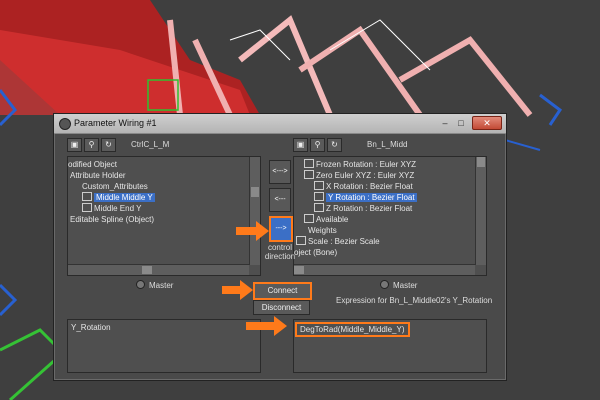 The height and width of the screenshot is (400, 600). Describe the element at coordinates (98, 175) in the screenshot. I see `tree-item: Attribute Holder` at that location.